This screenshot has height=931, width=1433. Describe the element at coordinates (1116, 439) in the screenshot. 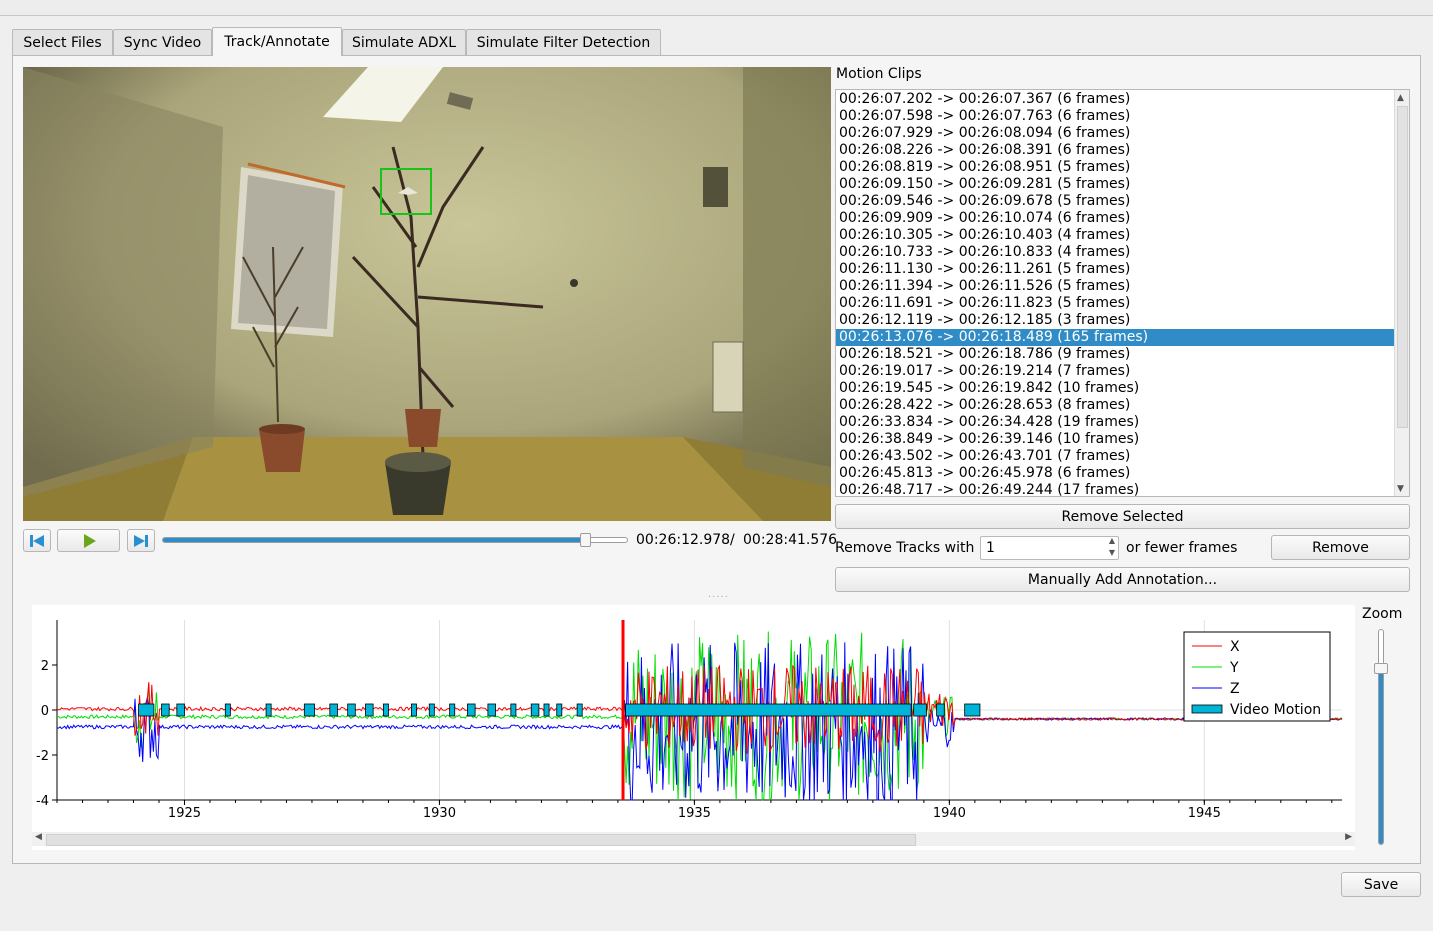

I see `clip-list-item: 00:26:38.849 -> 00:26:39.146 (10 frames)` at that location.